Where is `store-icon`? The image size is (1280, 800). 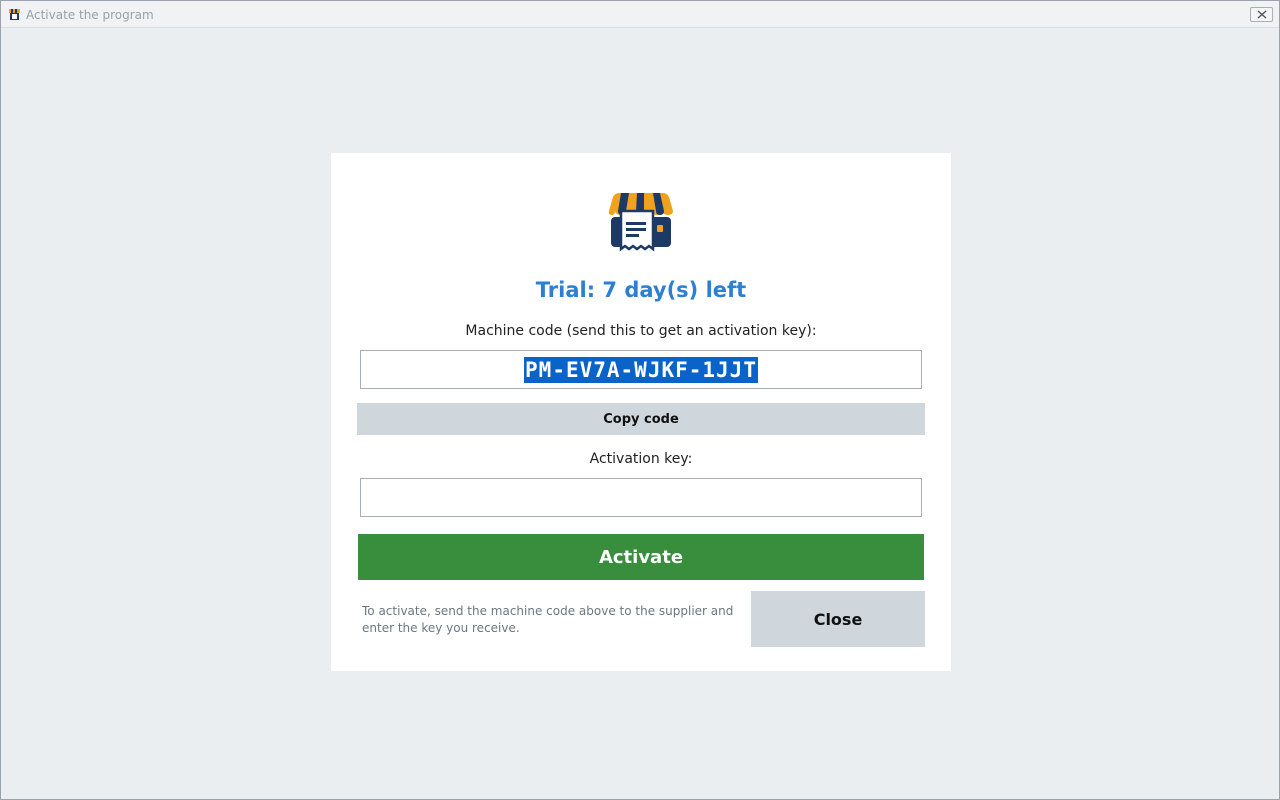 store-icon is located at coordinates (14, 14).